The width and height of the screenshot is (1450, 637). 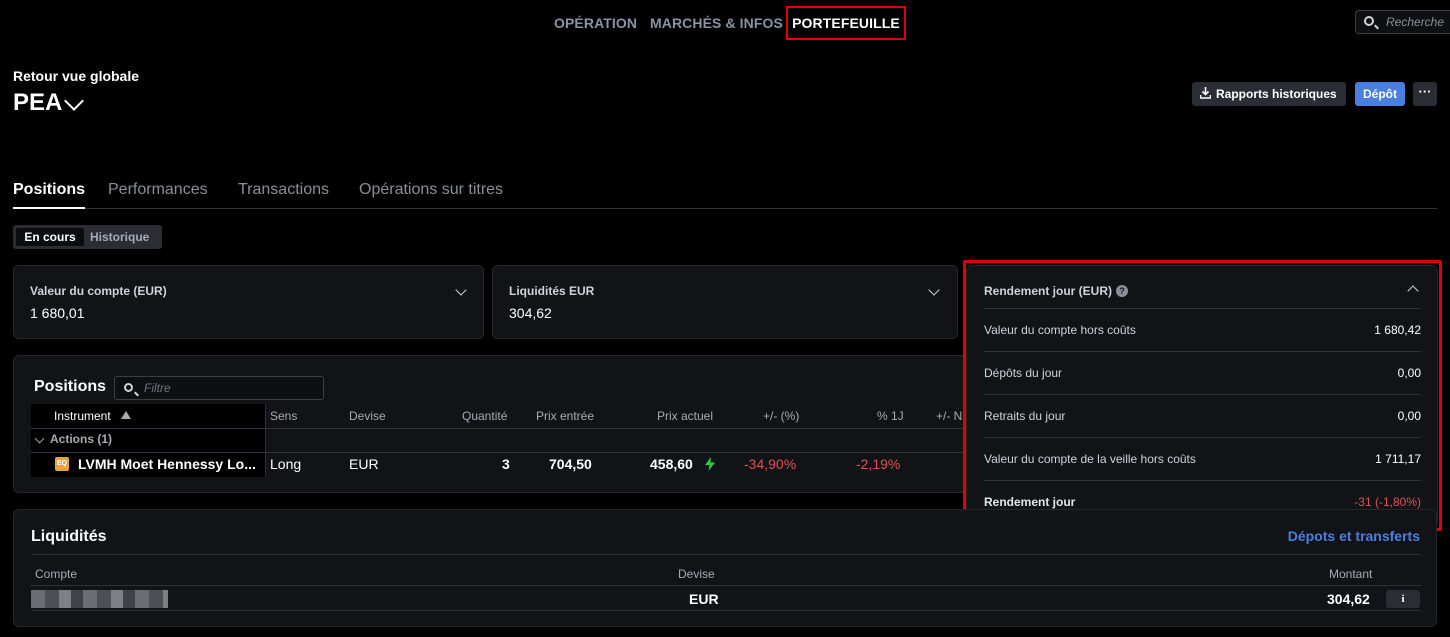 What do you see at coordinates (37, 103) in the screenshot?
I see `account-selector: PEA` at bounding box center [37, 103].